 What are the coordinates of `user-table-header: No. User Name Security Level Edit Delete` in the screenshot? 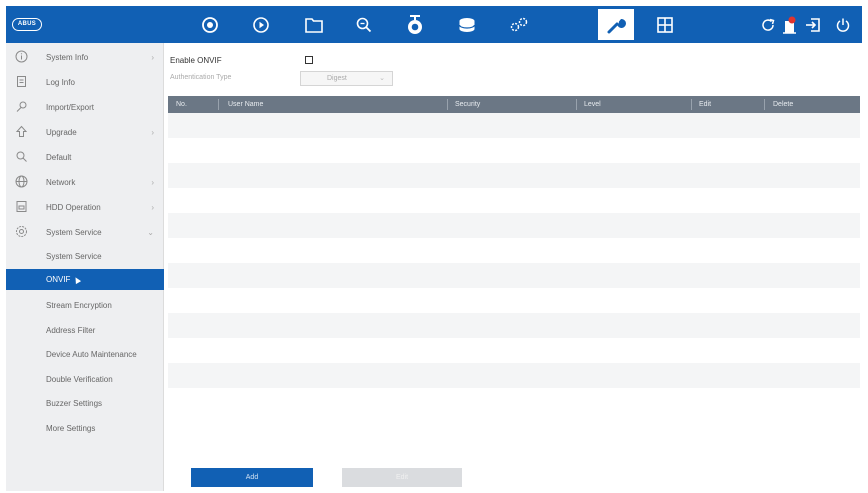 It's located at (514, 104).